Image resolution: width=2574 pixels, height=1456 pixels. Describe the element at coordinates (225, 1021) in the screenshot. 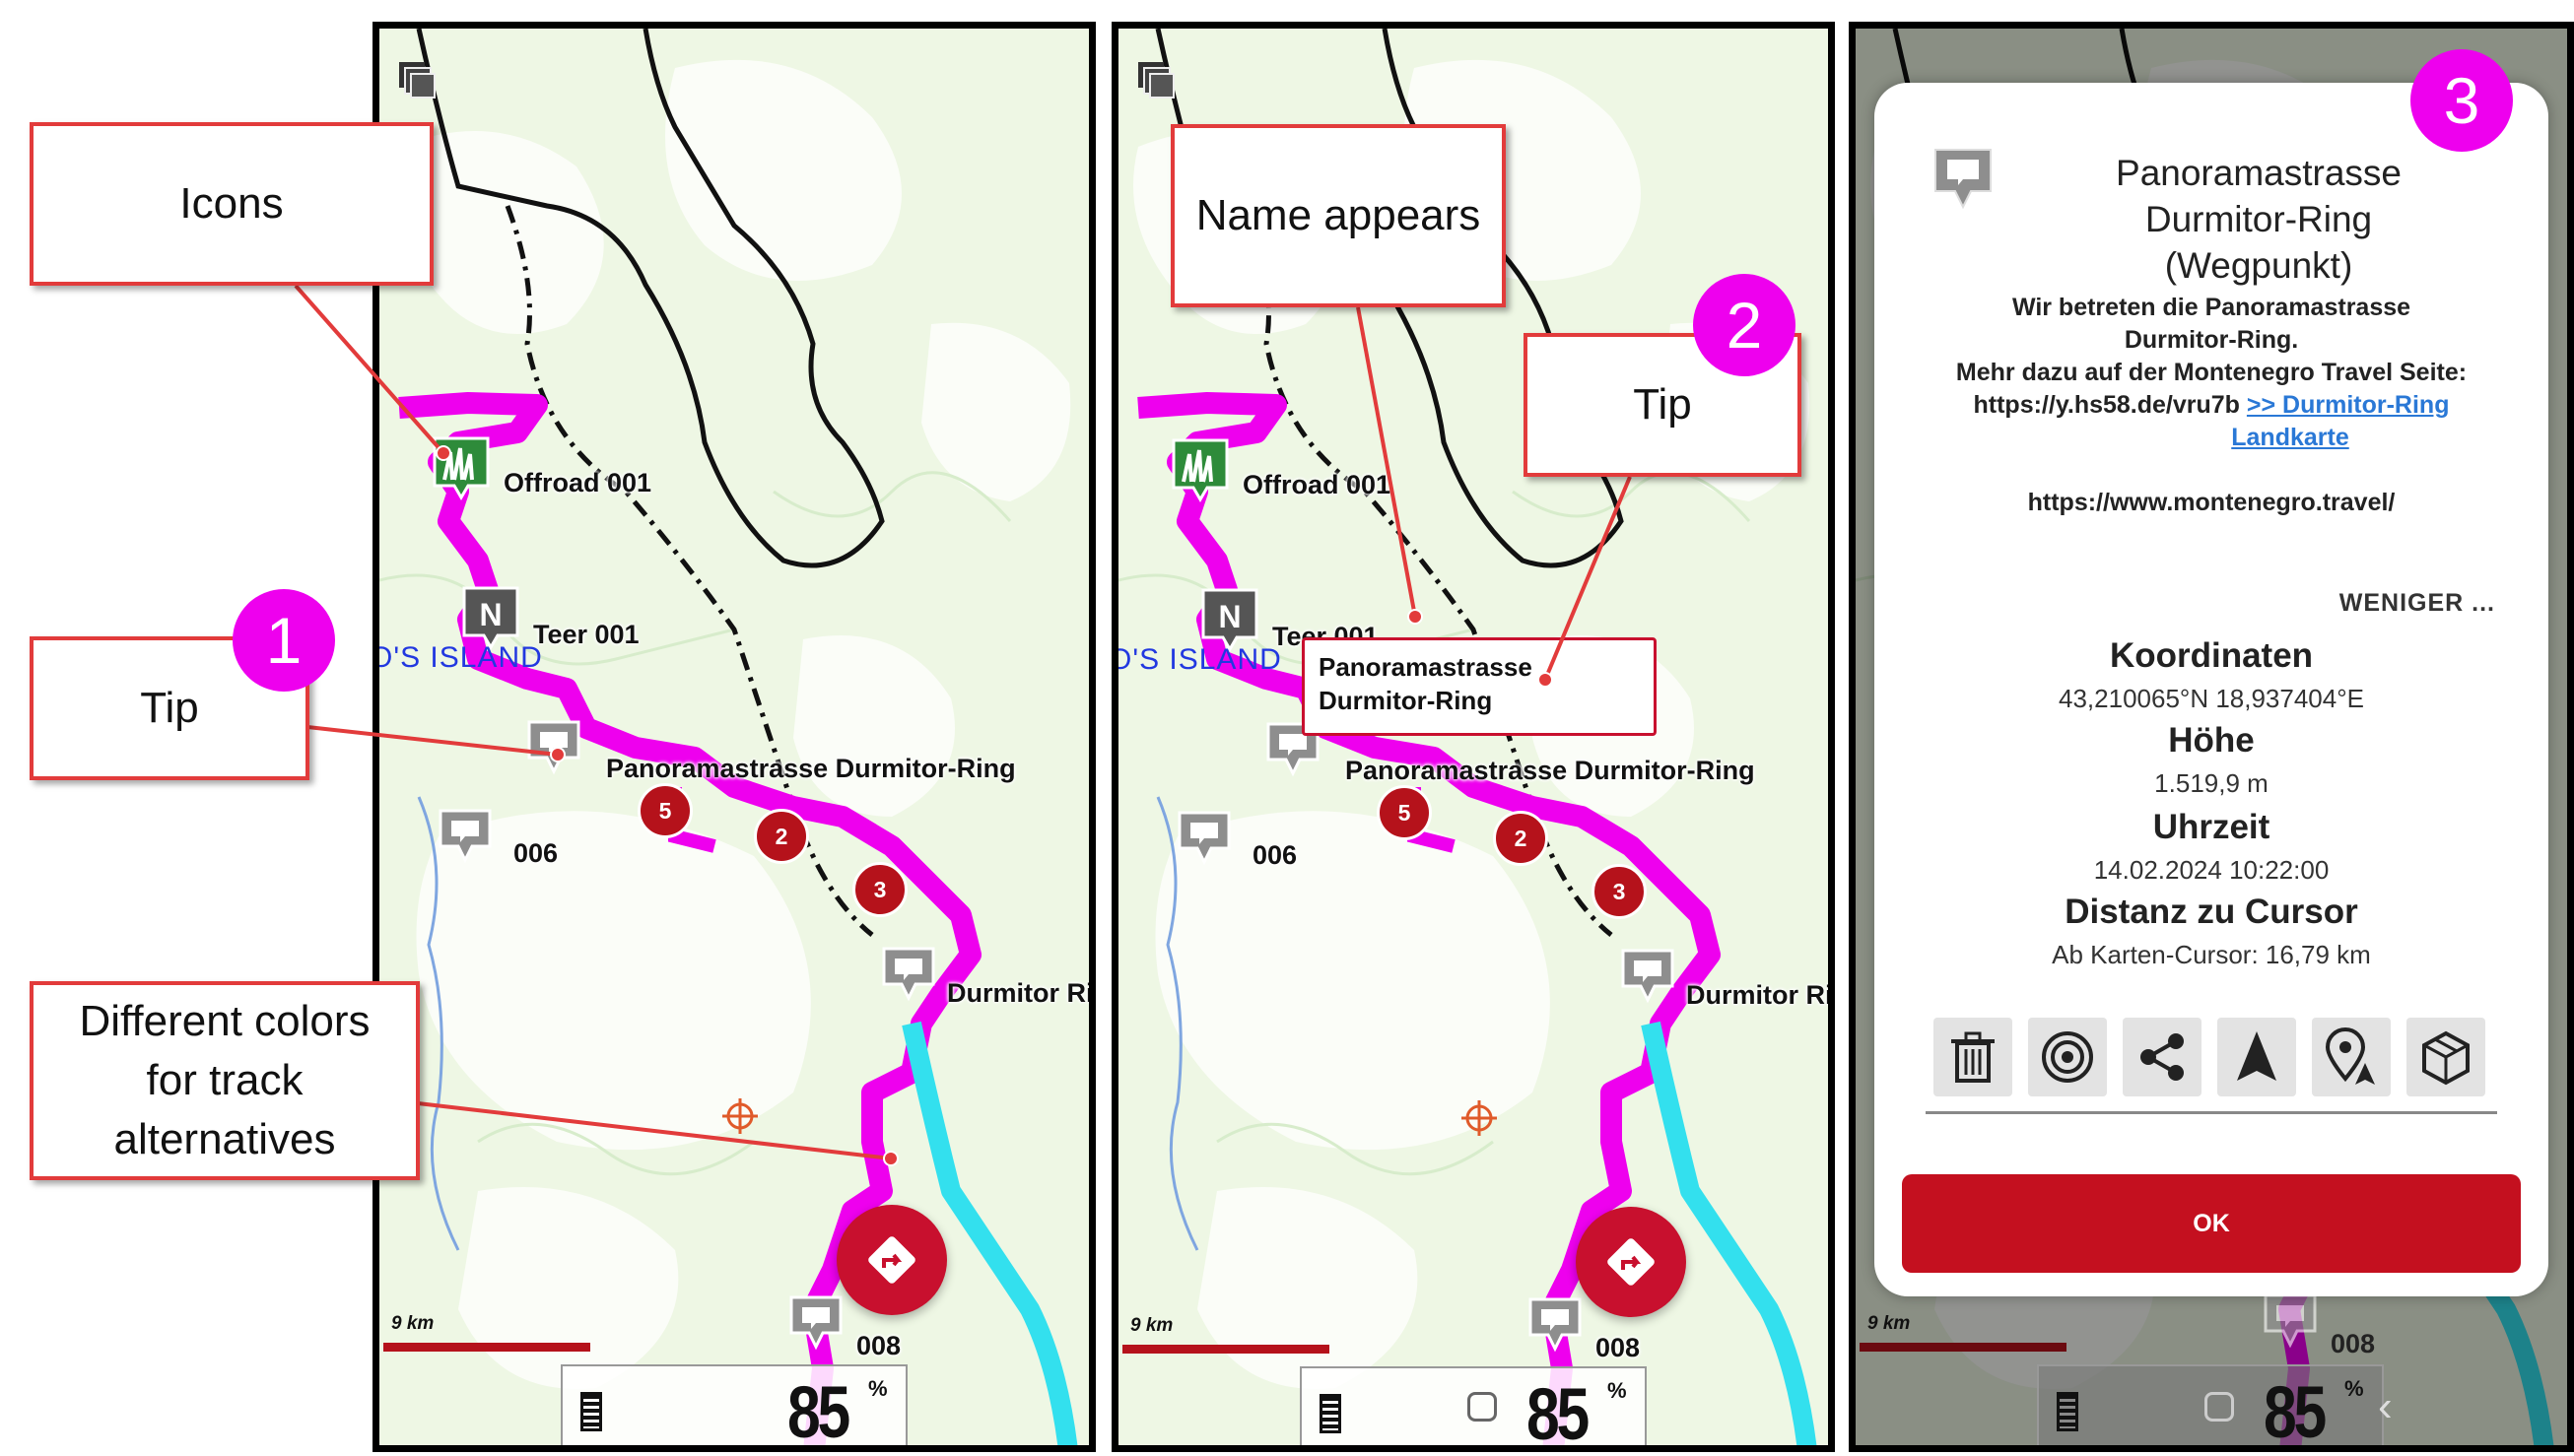

I see `callout-colors-line-1: Different colors` at that location.